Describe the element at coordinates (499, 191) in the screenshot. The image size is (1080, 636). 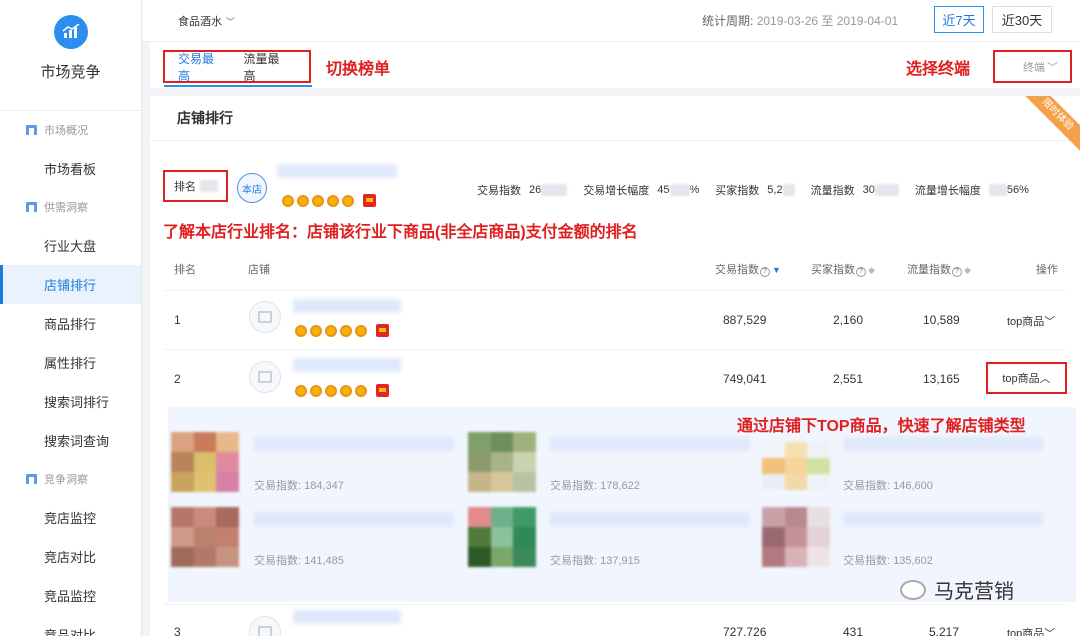
I see `metric-label: 交易指数` at that location.